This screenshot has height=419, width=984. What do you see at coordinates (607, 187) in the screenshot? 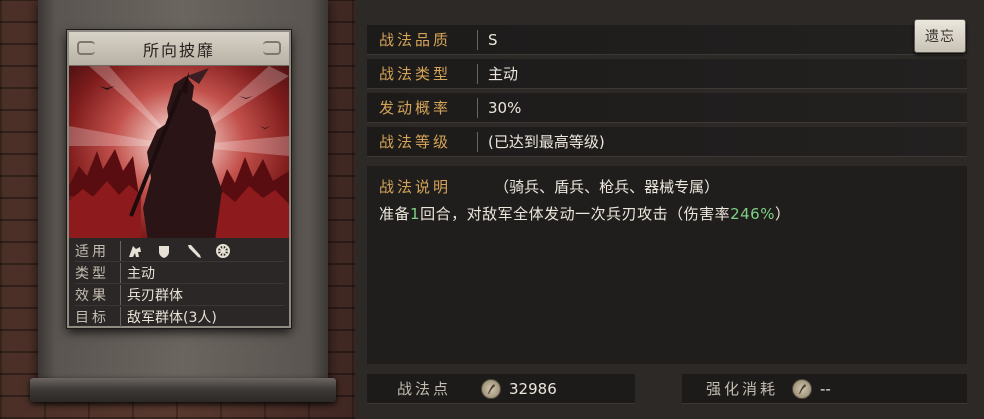
I see `description-condition: （骑兵、盾兵、枪兵、器械专属）` at bounding box center [607, 187].